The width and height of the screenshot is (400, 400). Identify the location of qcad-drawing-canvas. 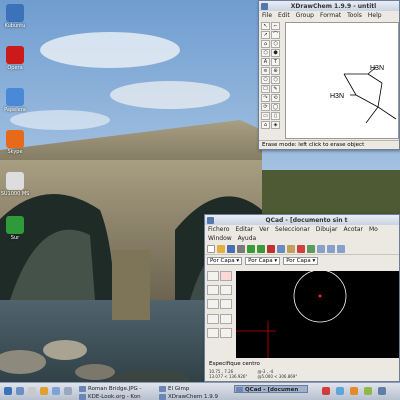
(317, 313).